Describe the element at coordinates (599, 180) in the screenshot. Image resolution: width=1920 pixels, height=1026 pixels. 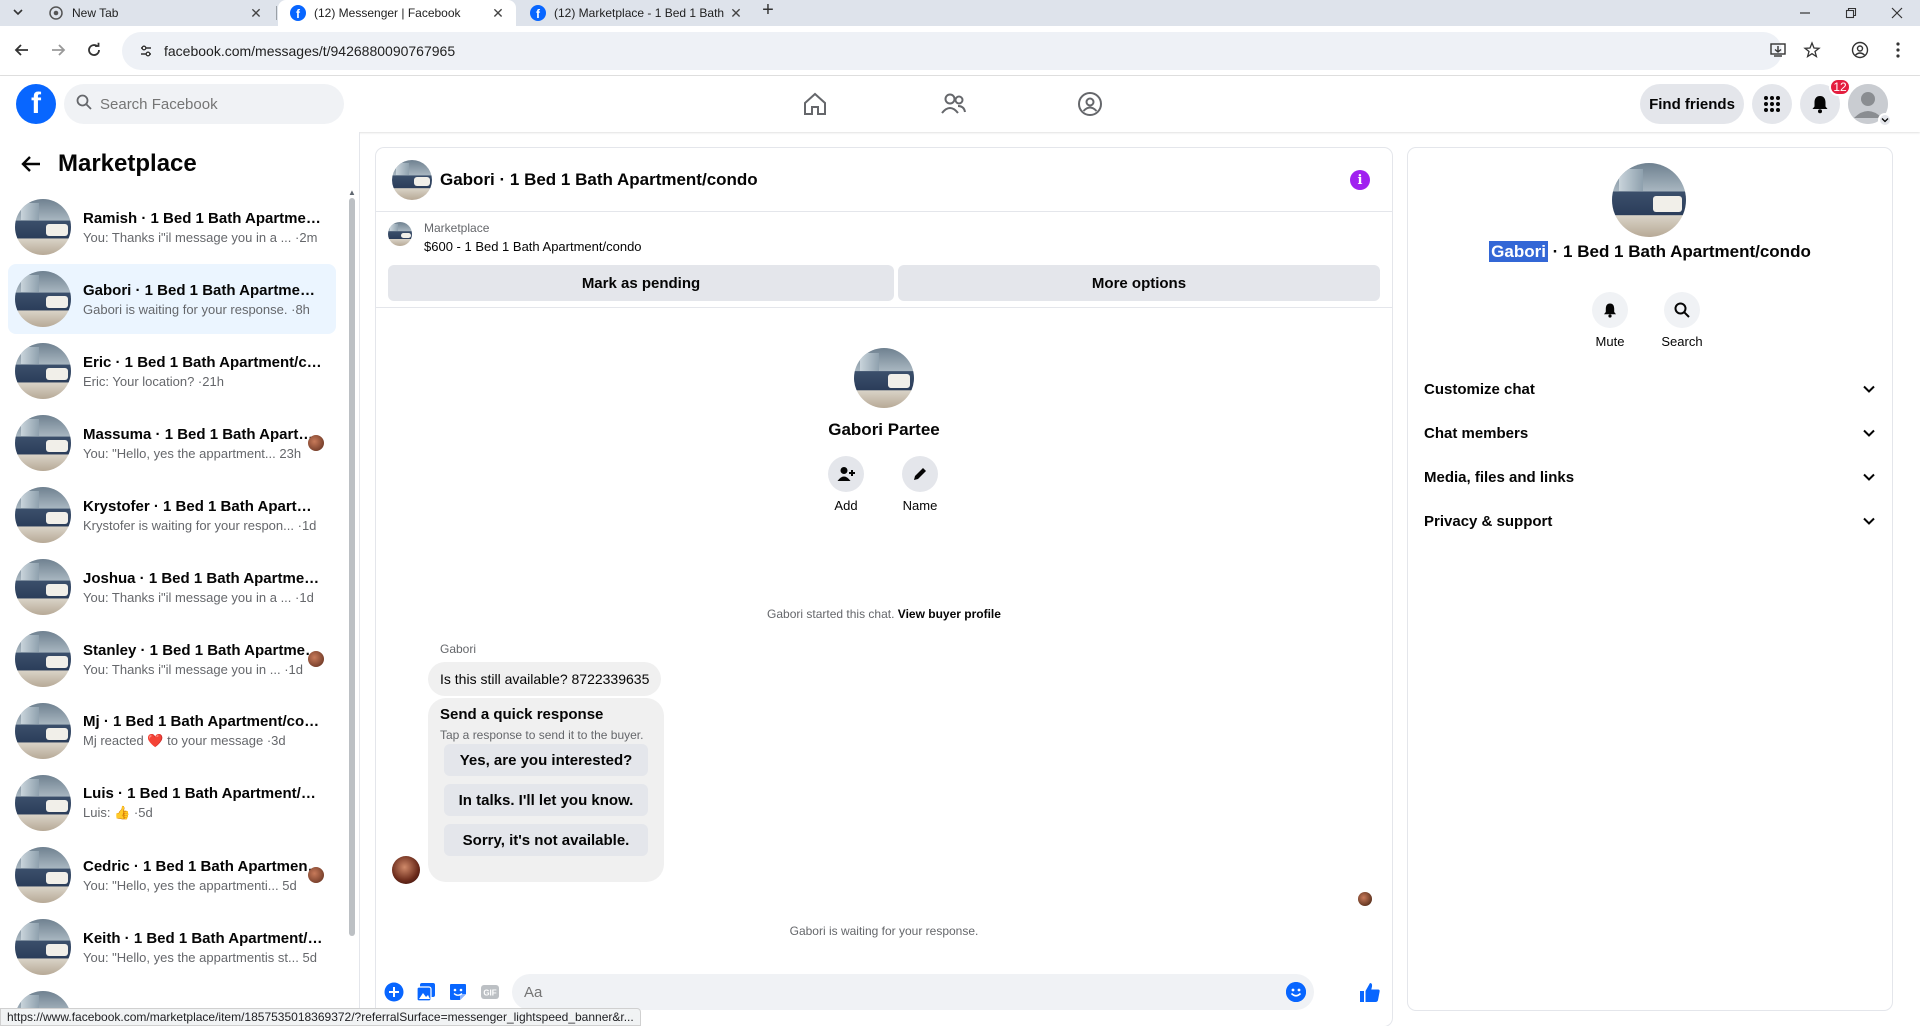
I see `chat-title: Gabori · 1 Bed 1 Bath Apartment/condo` at that location.